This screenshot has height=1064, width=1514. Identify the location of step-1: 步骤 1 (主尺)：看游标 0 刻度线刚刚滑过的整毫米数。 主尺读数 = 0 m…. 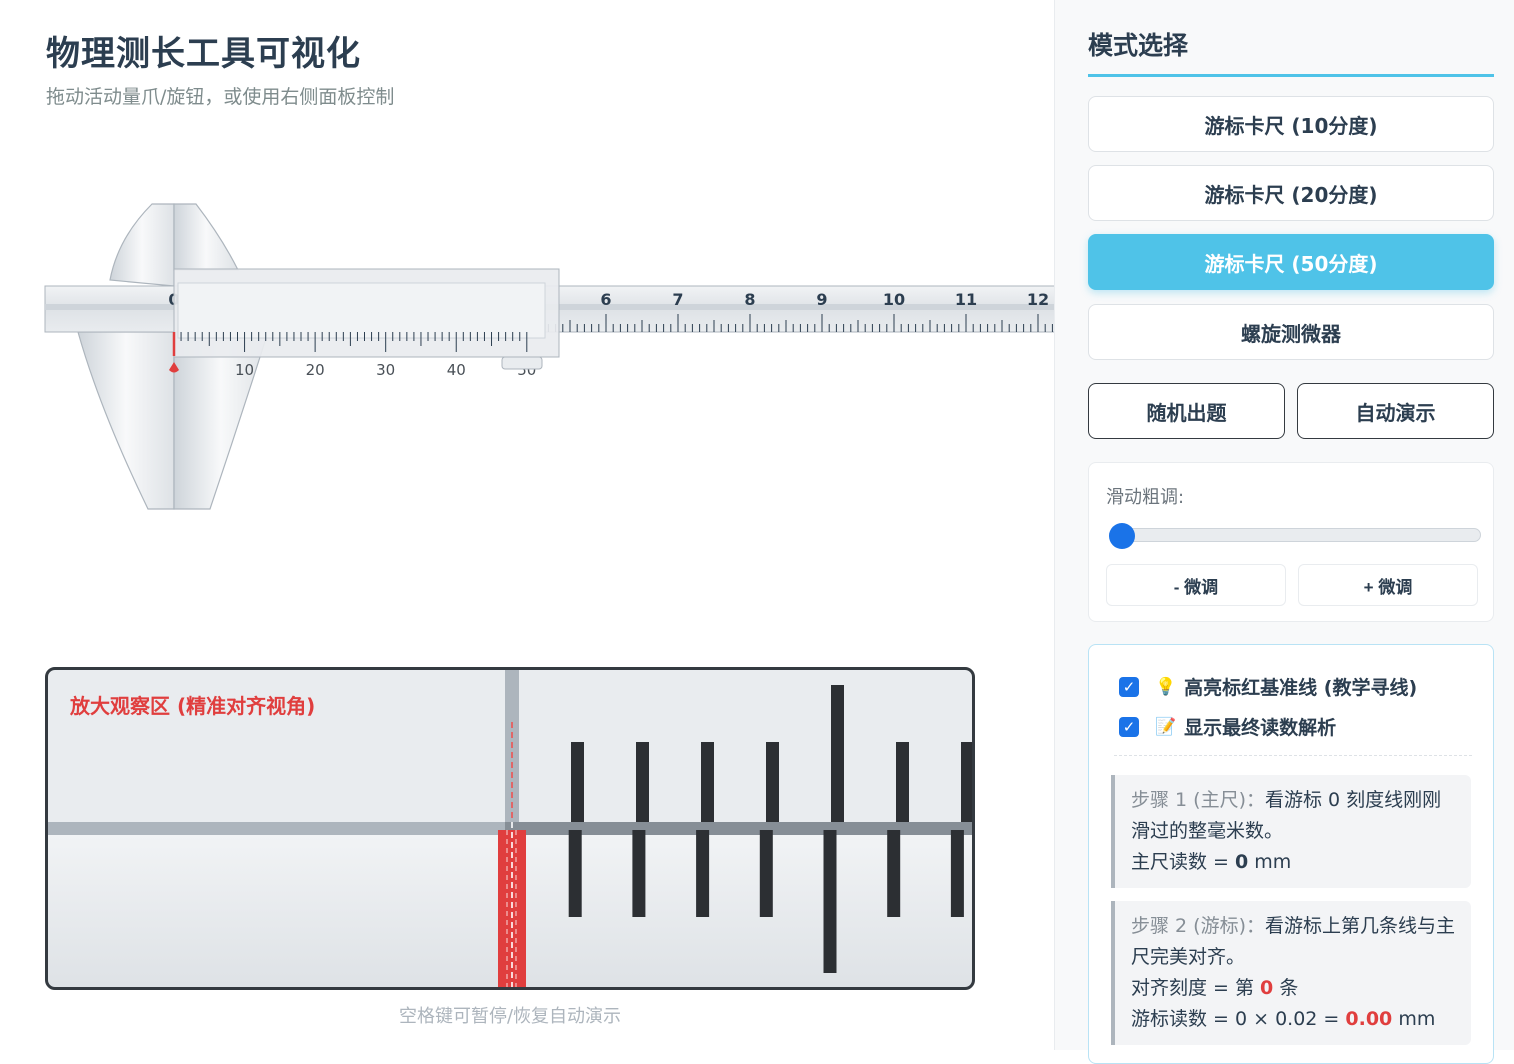
(1291, 831).